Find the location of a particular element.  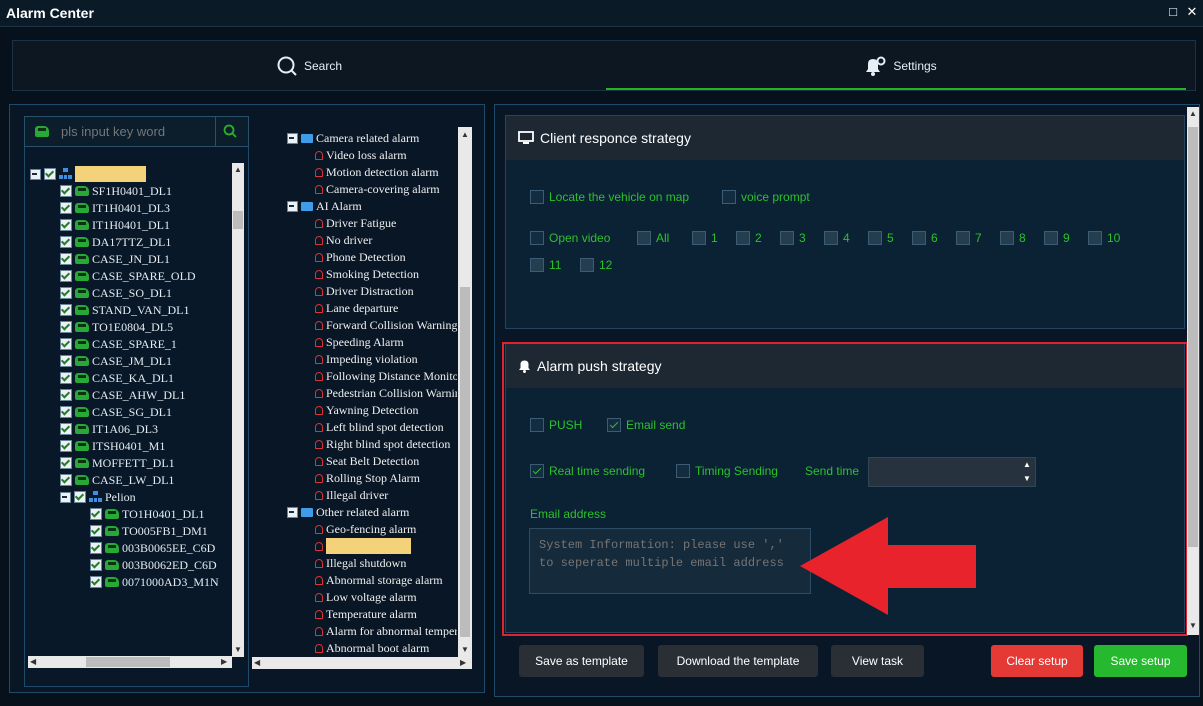

save-as-template-button: Save as template is located at coordinates (581, 661).